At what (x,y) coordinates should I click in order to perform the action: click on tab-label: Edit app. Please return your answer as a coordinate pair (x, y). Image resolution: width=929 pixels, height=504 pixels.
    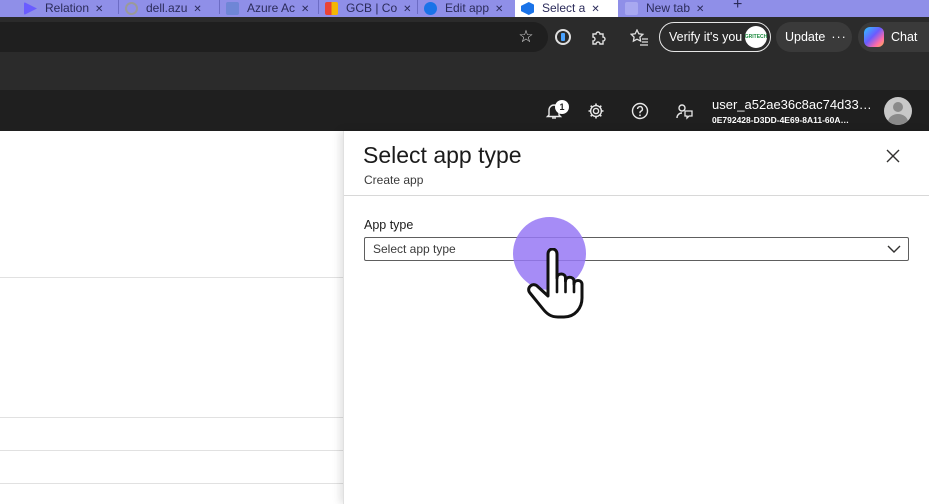
    Looking at the image, I should click on (467, 8).